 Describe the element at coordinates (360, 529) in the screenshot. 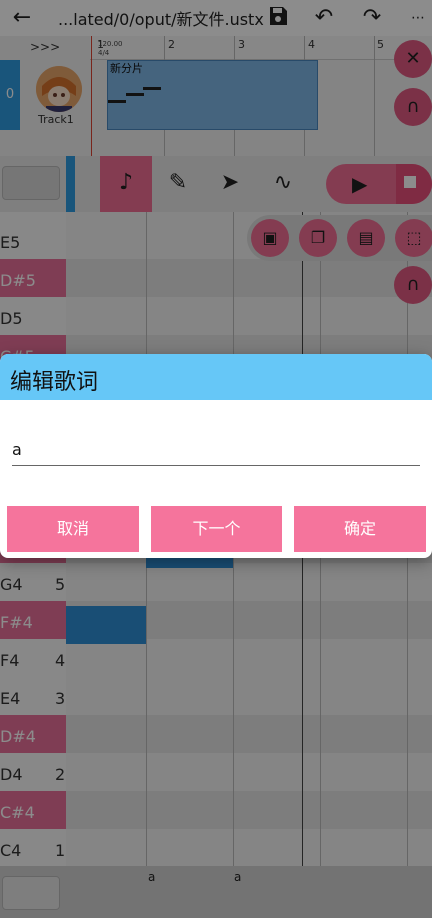

I see `confirm-button: 确定` at that location.